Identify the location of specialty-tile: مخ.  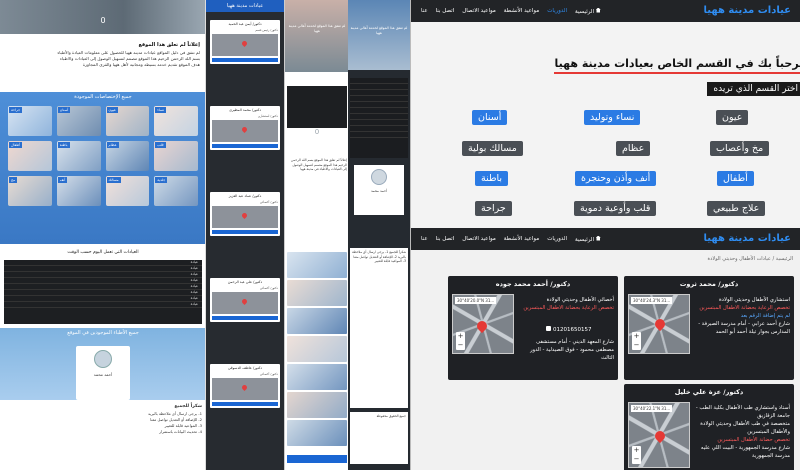
(30, 191).